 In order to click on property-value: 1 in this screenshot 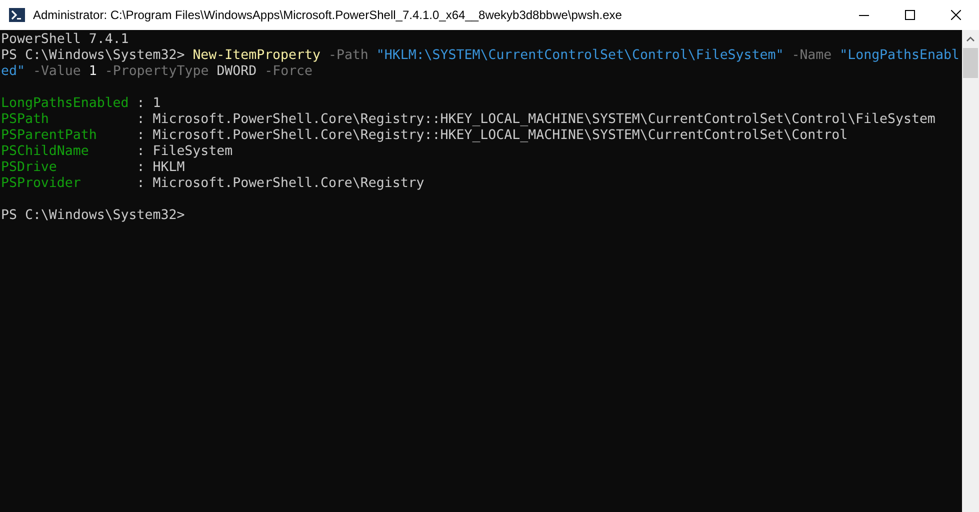, I will do `click(156, 104)`.